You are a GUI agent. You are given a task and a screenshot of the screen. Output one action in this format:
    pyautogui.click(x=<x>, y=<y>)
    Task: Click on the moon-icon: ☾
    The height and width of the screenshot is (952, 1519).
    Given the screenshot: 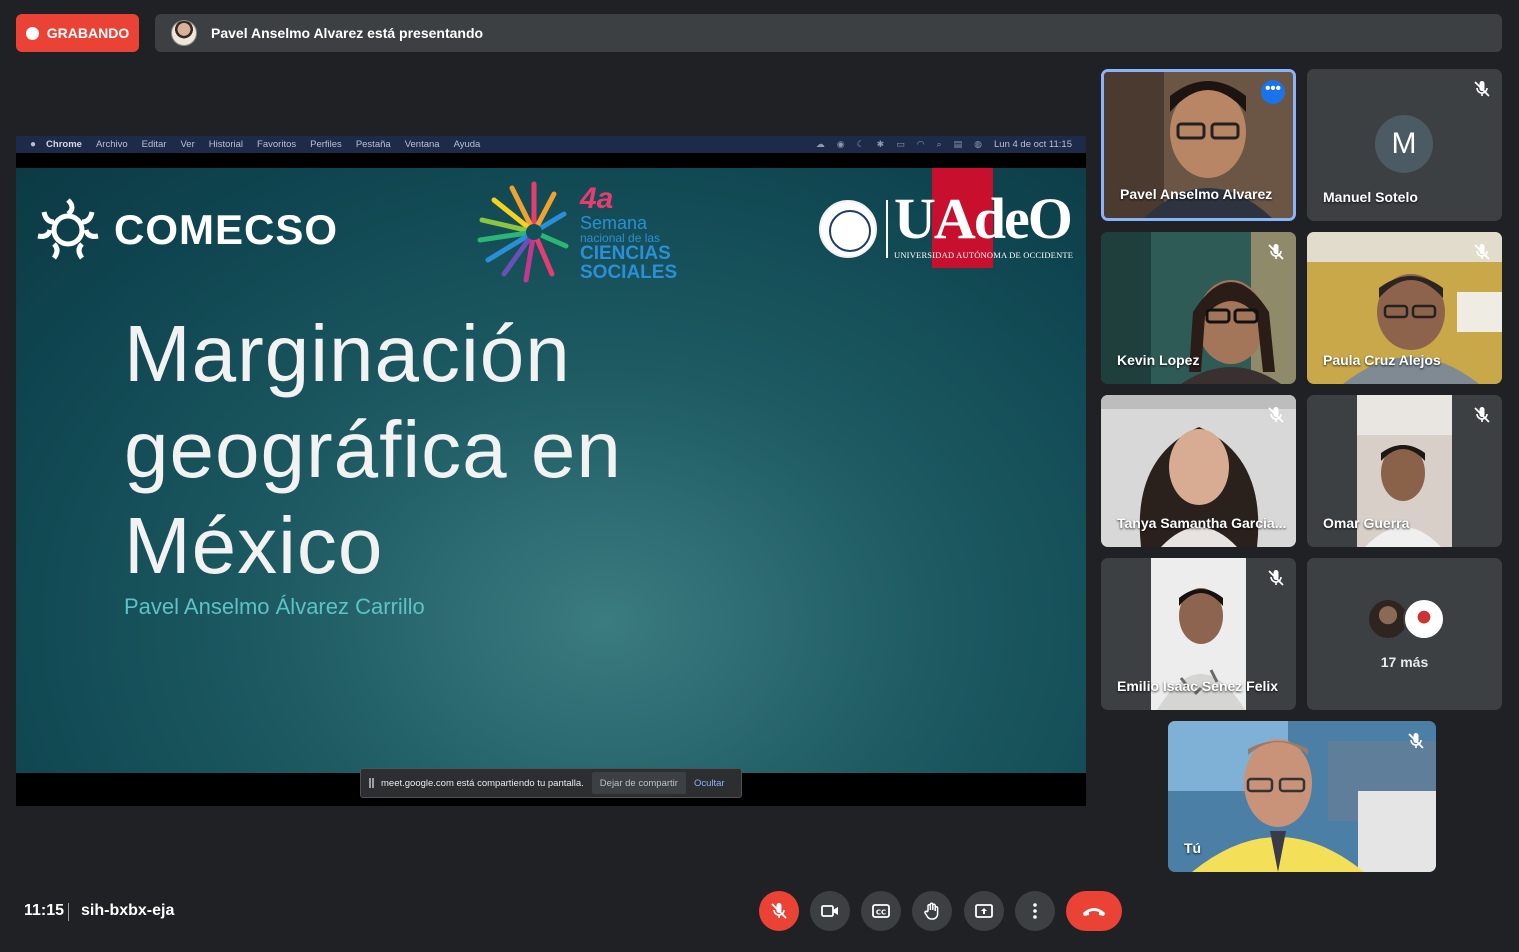 What is the action you would take?
    pyautogui.click(x=860, y=144)
    